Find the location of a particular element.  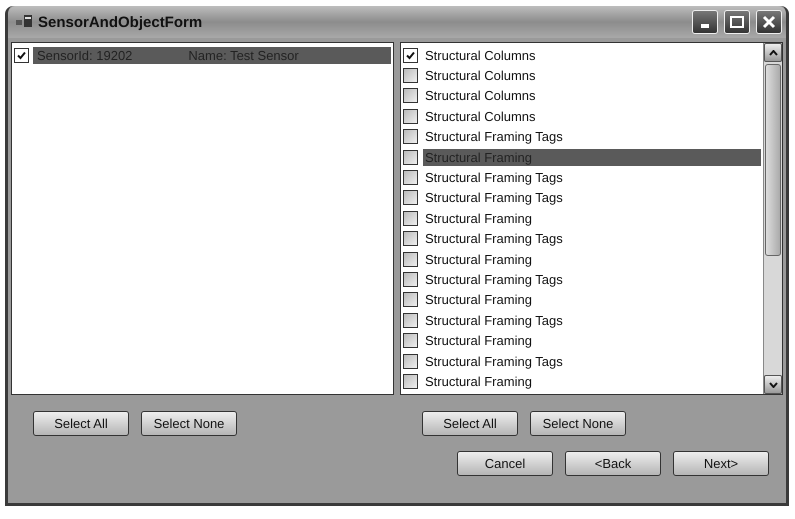

caret-up-icon is located at coordinates (773, 53).